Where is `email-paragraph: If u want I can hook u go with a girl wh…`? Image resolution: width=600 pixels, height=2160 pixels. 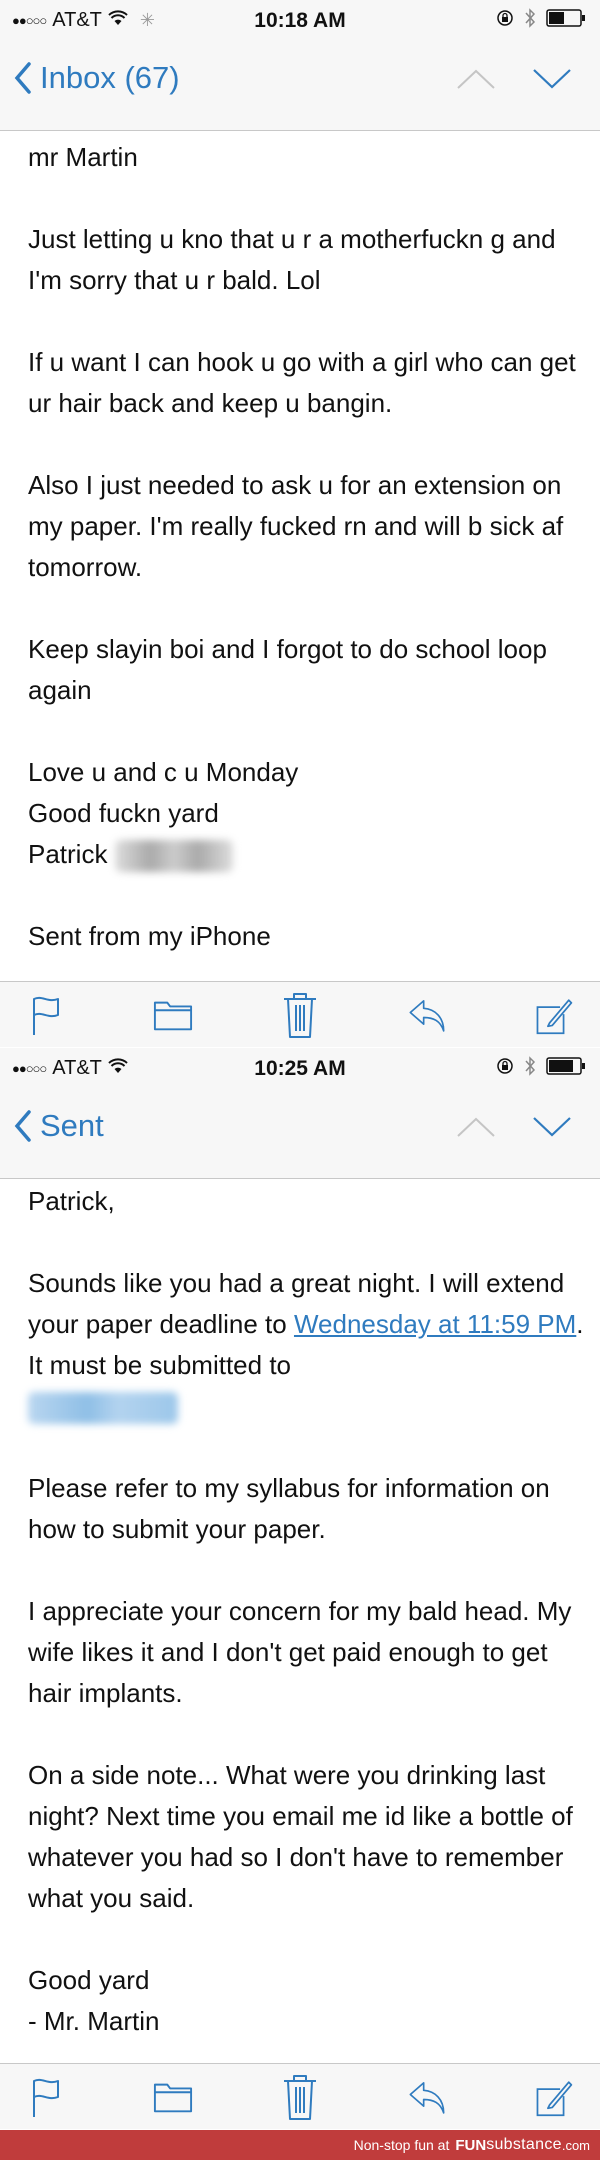
email-paragraph: If u want I can hook u go with a girl wh… is located at coordinates (302, 382).